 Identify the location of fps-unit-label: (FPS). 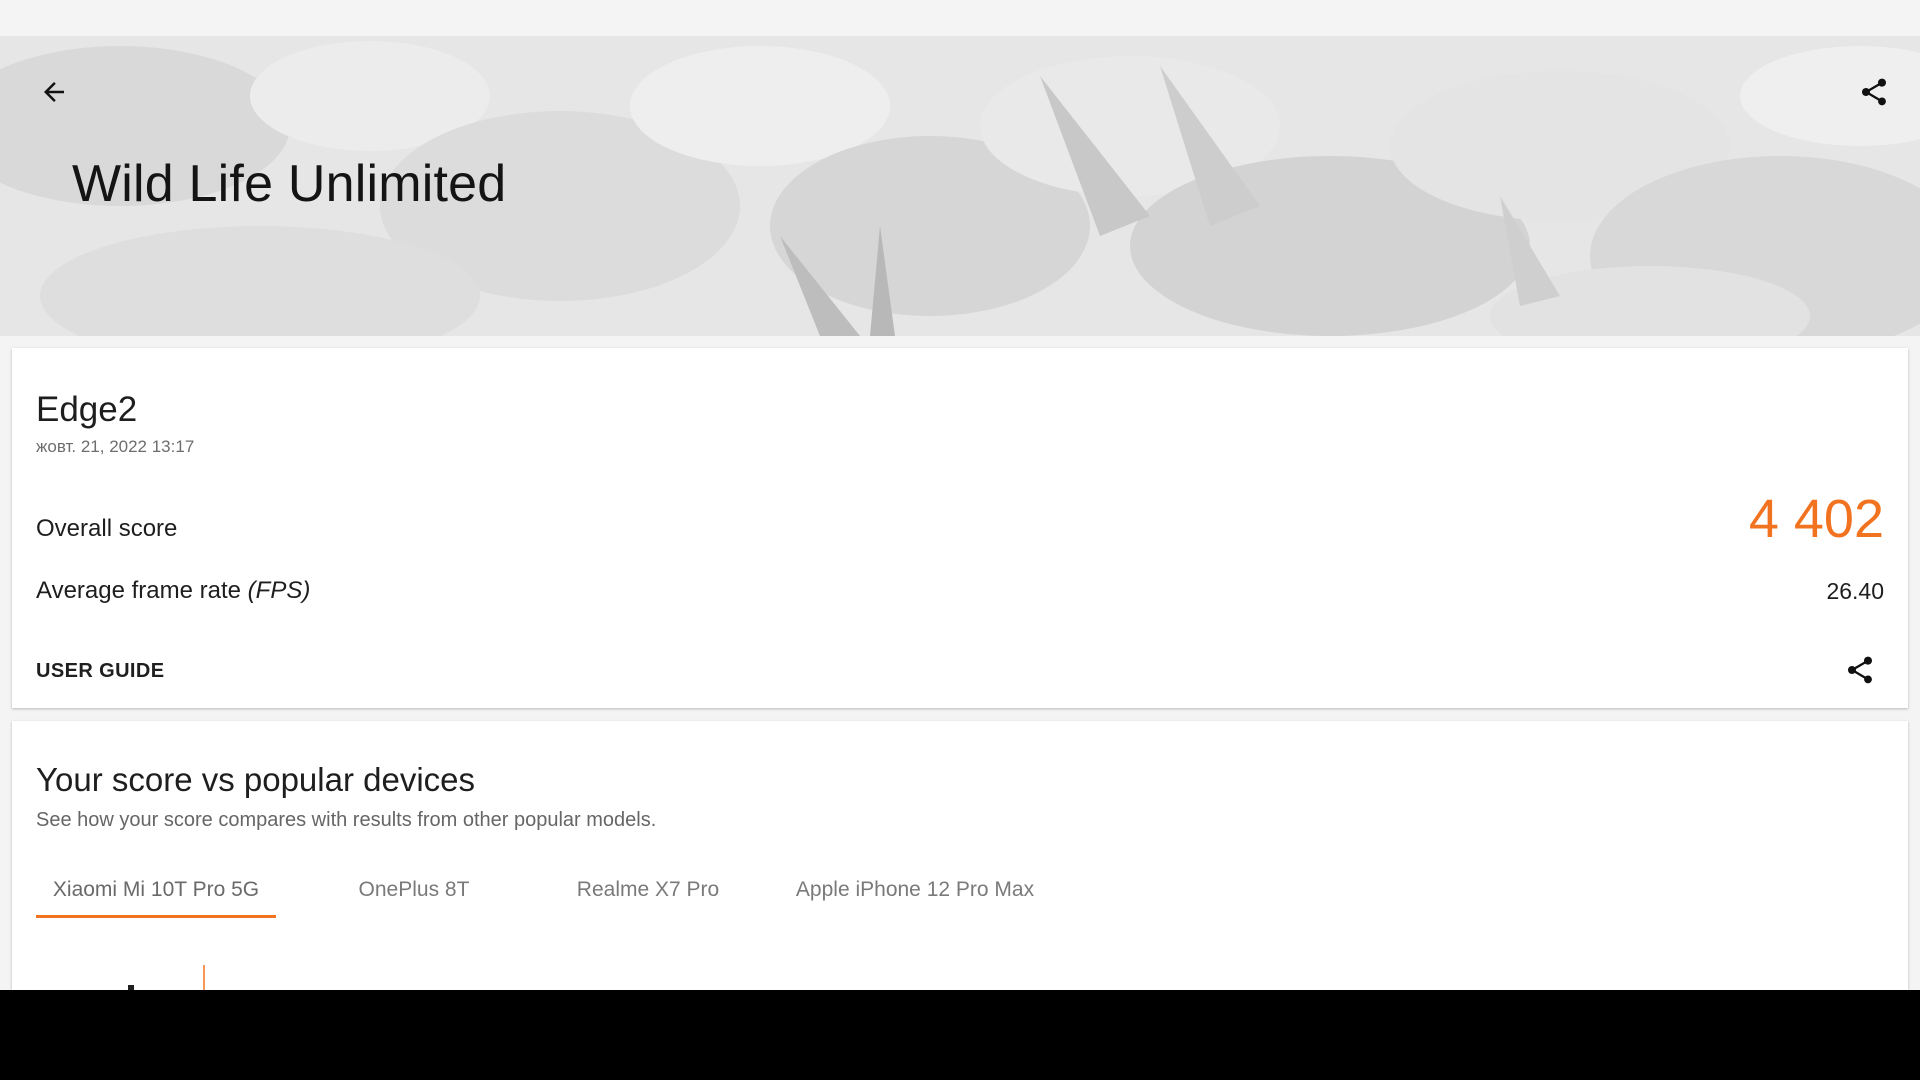
(279, 590).